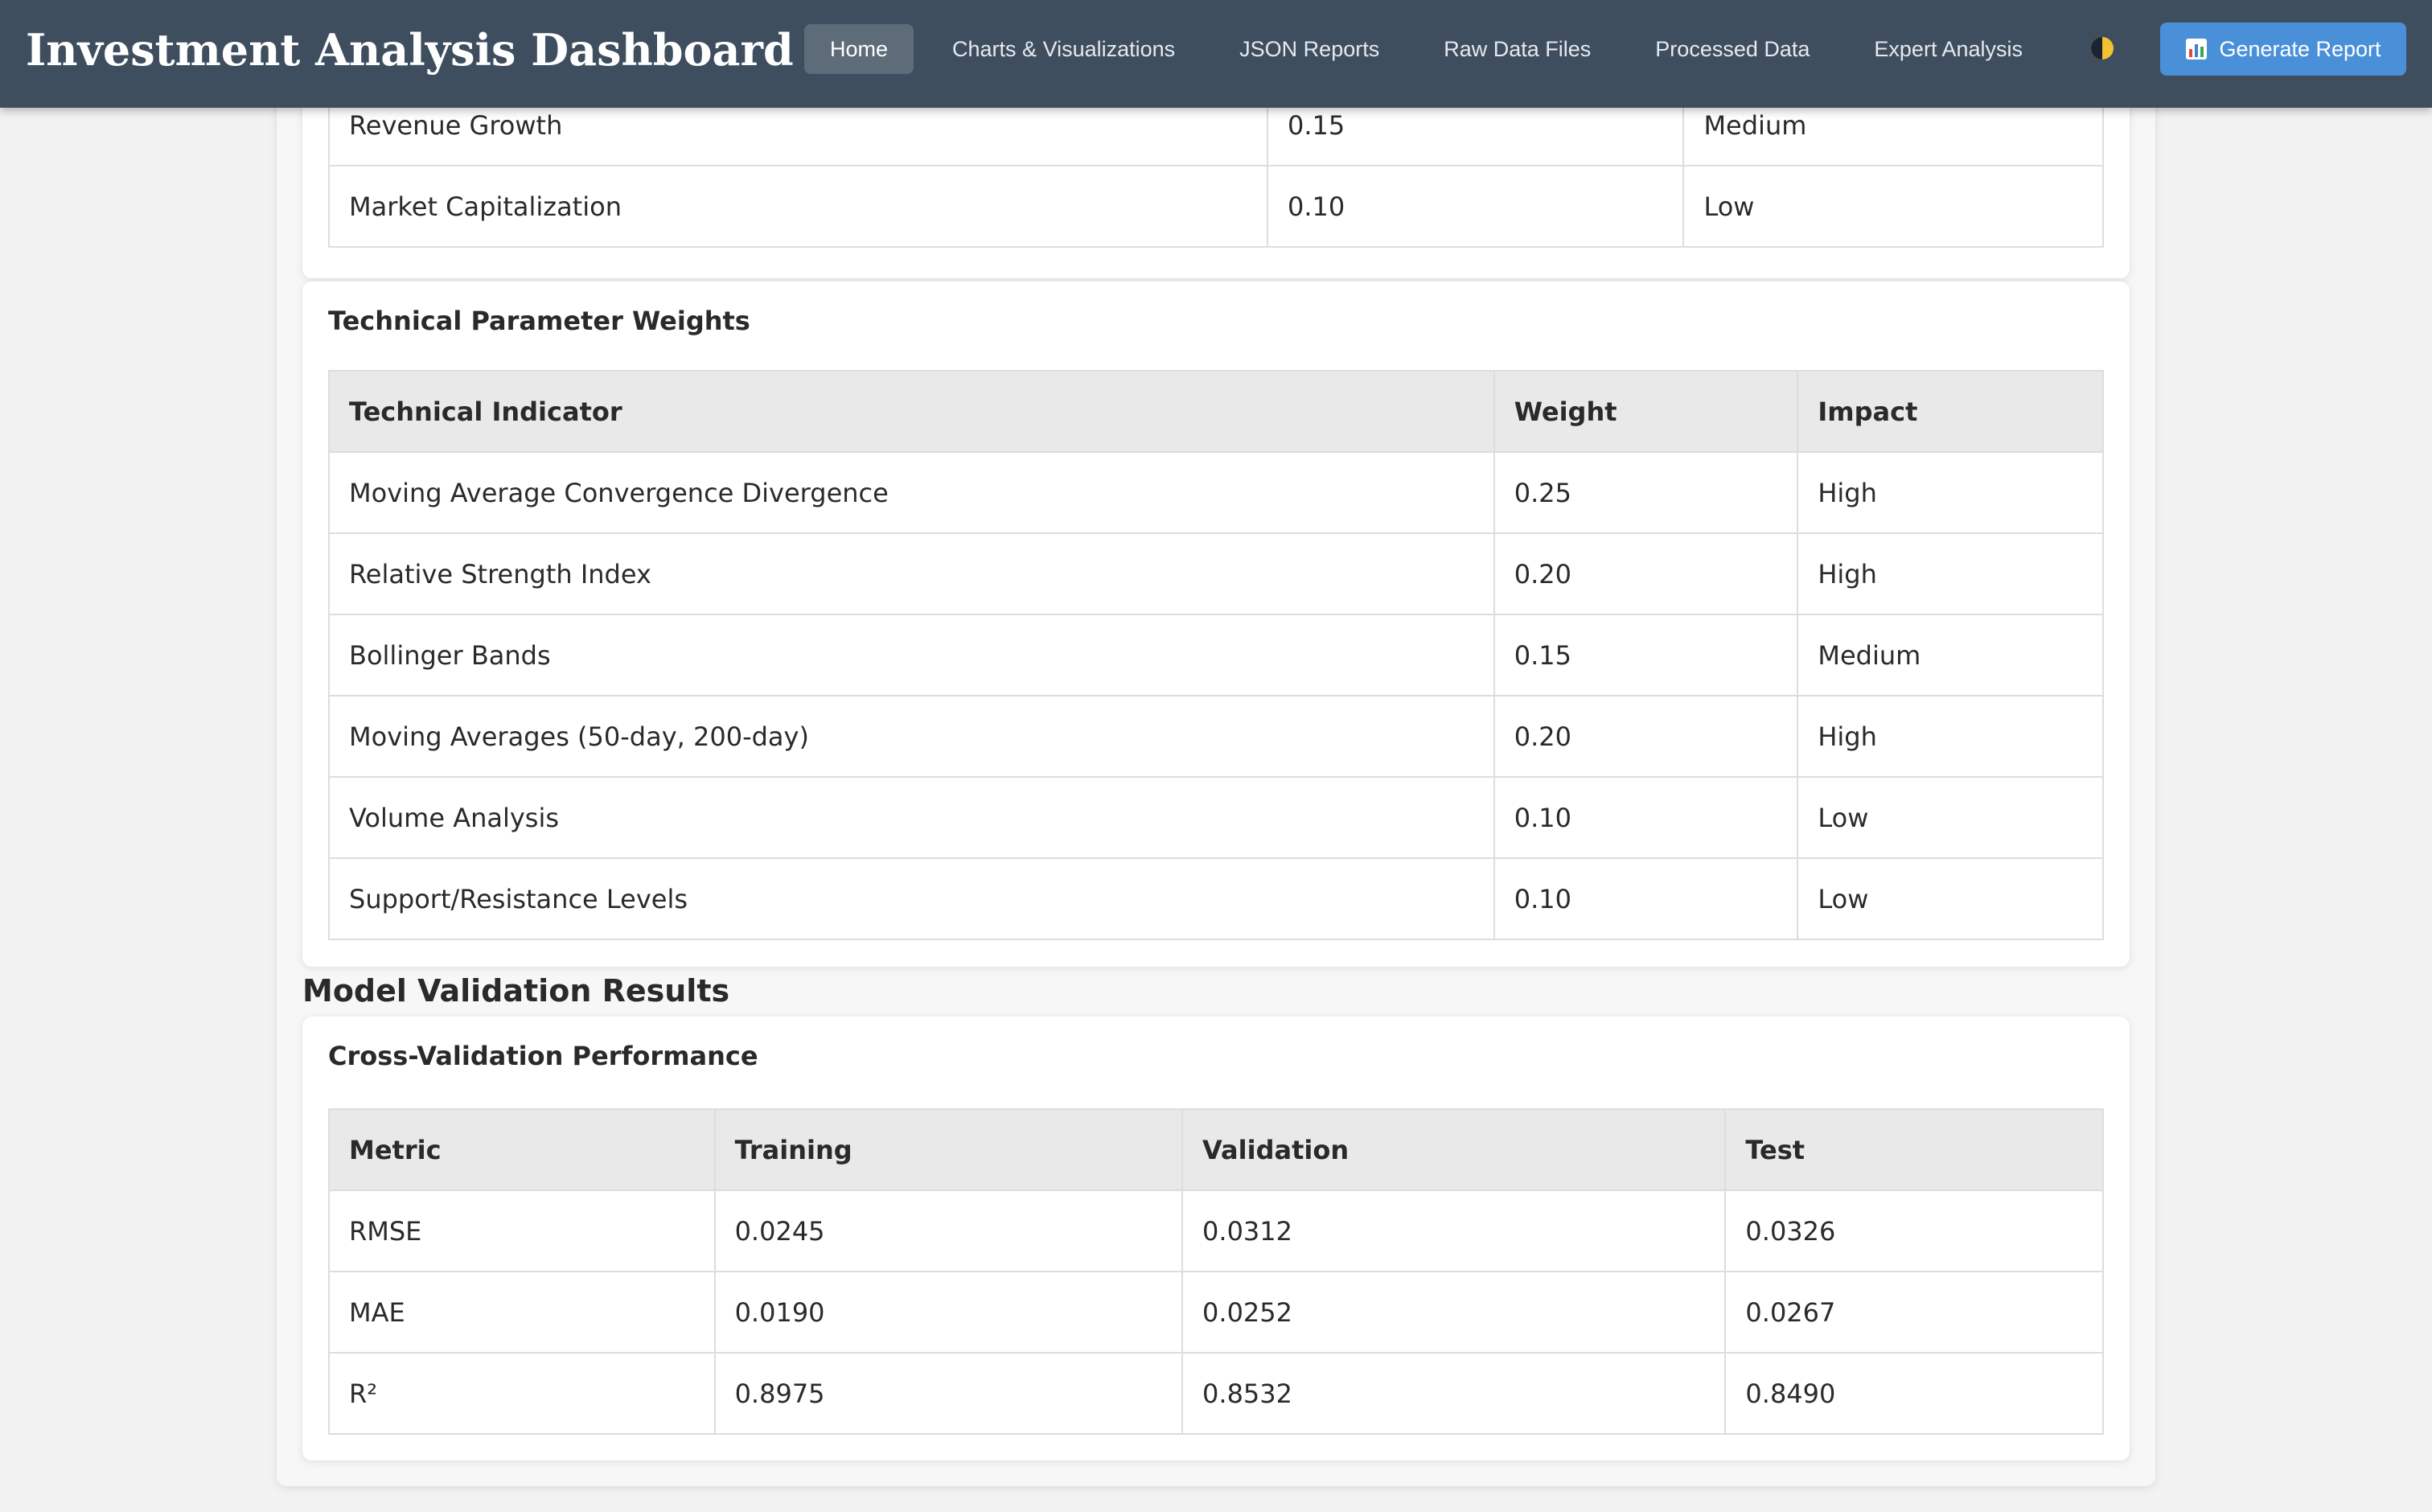  I want to click on table-row: Bollinger Bands 0.15 Medium, so click(1216, 655).